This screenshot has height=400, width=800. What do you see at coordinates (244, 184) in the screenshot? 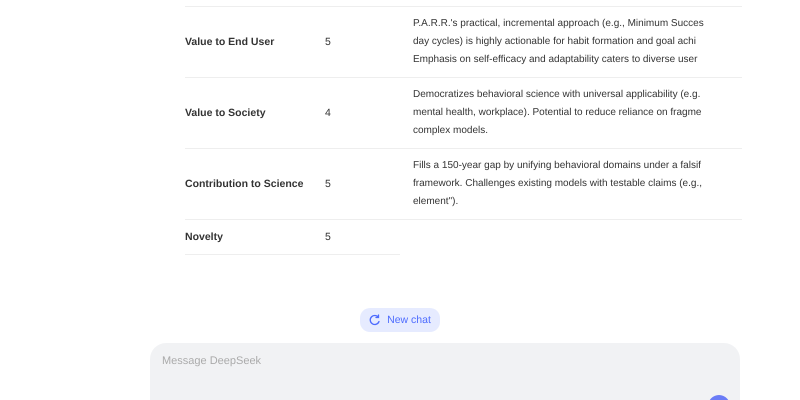
I see `table-cell-text: Contribution to Science` at bounding box center [244, 184].